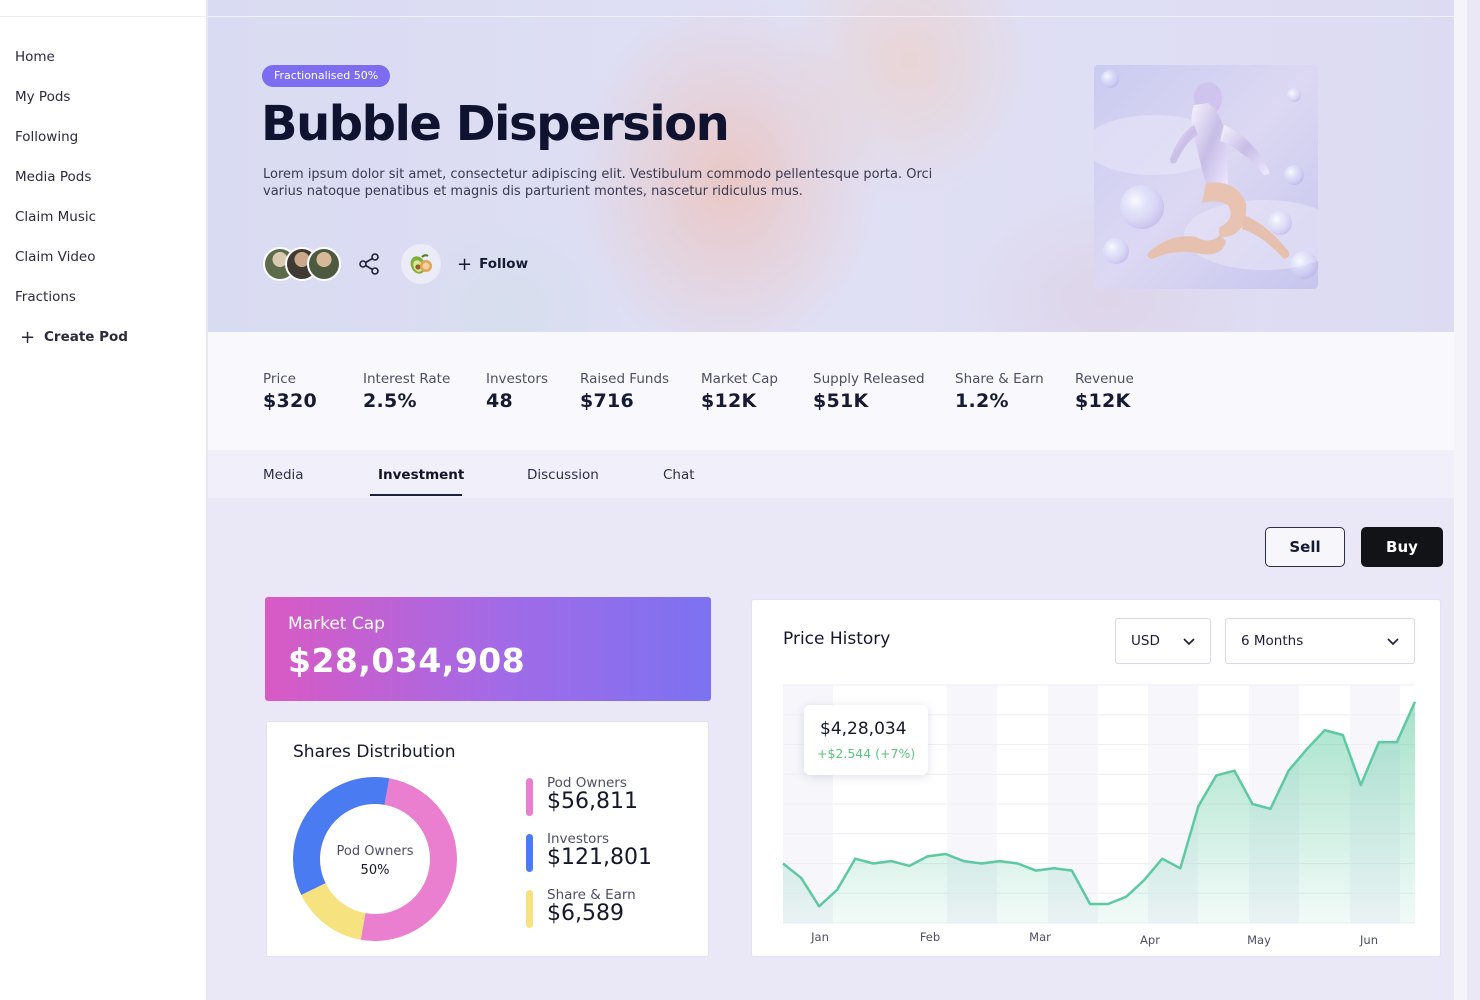  Describe the element at coordinates (999, 379) in the screenshot. I see `stat-label: Share & Earn` at that location.